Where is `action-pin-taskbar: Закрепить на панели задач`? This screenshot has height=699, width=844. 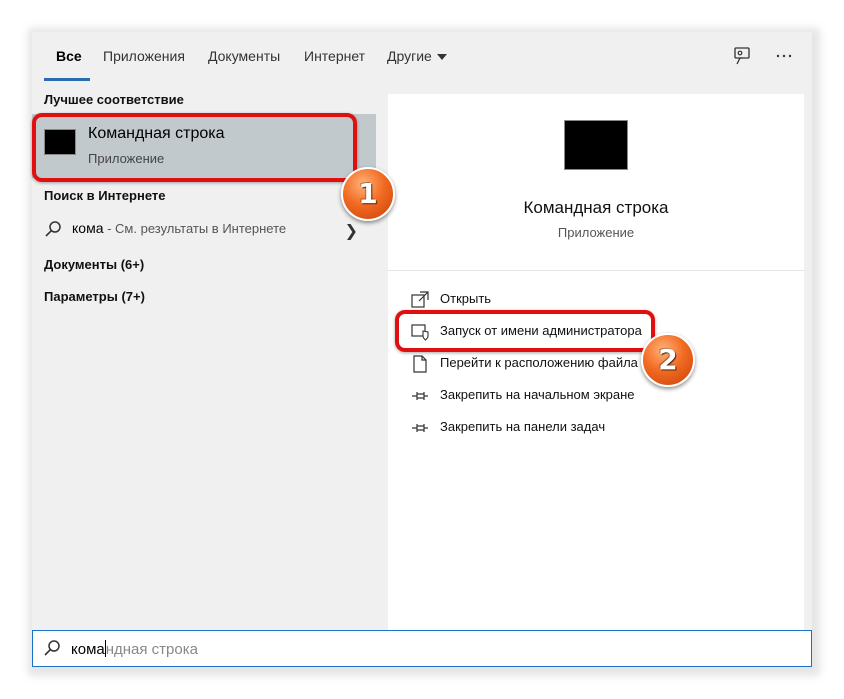 action-pin-taskbar: Закрепить на панели задач is located at coordinates (598, 428).